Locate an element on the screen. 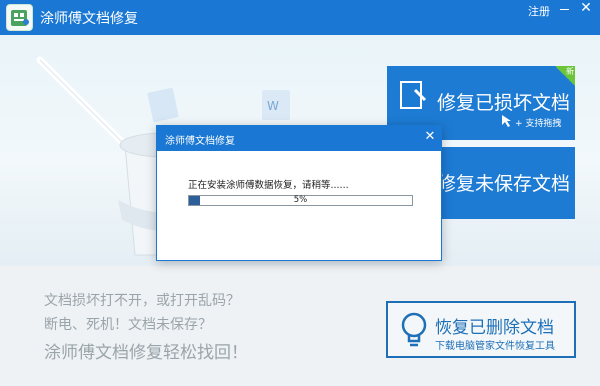 The width and height of the screenshot is (600, 386). repair-damaged-sub: + 支持拖拽 is located at coordinates (538, 124).